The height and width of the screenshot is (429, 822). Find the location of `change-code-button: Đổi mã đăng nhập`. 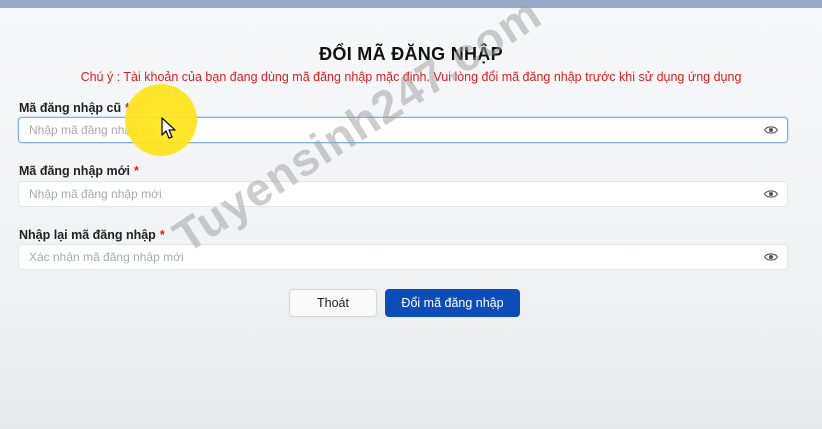

change-code-button: Đổi mã đăng nhập is located at coordinates (452, 303).